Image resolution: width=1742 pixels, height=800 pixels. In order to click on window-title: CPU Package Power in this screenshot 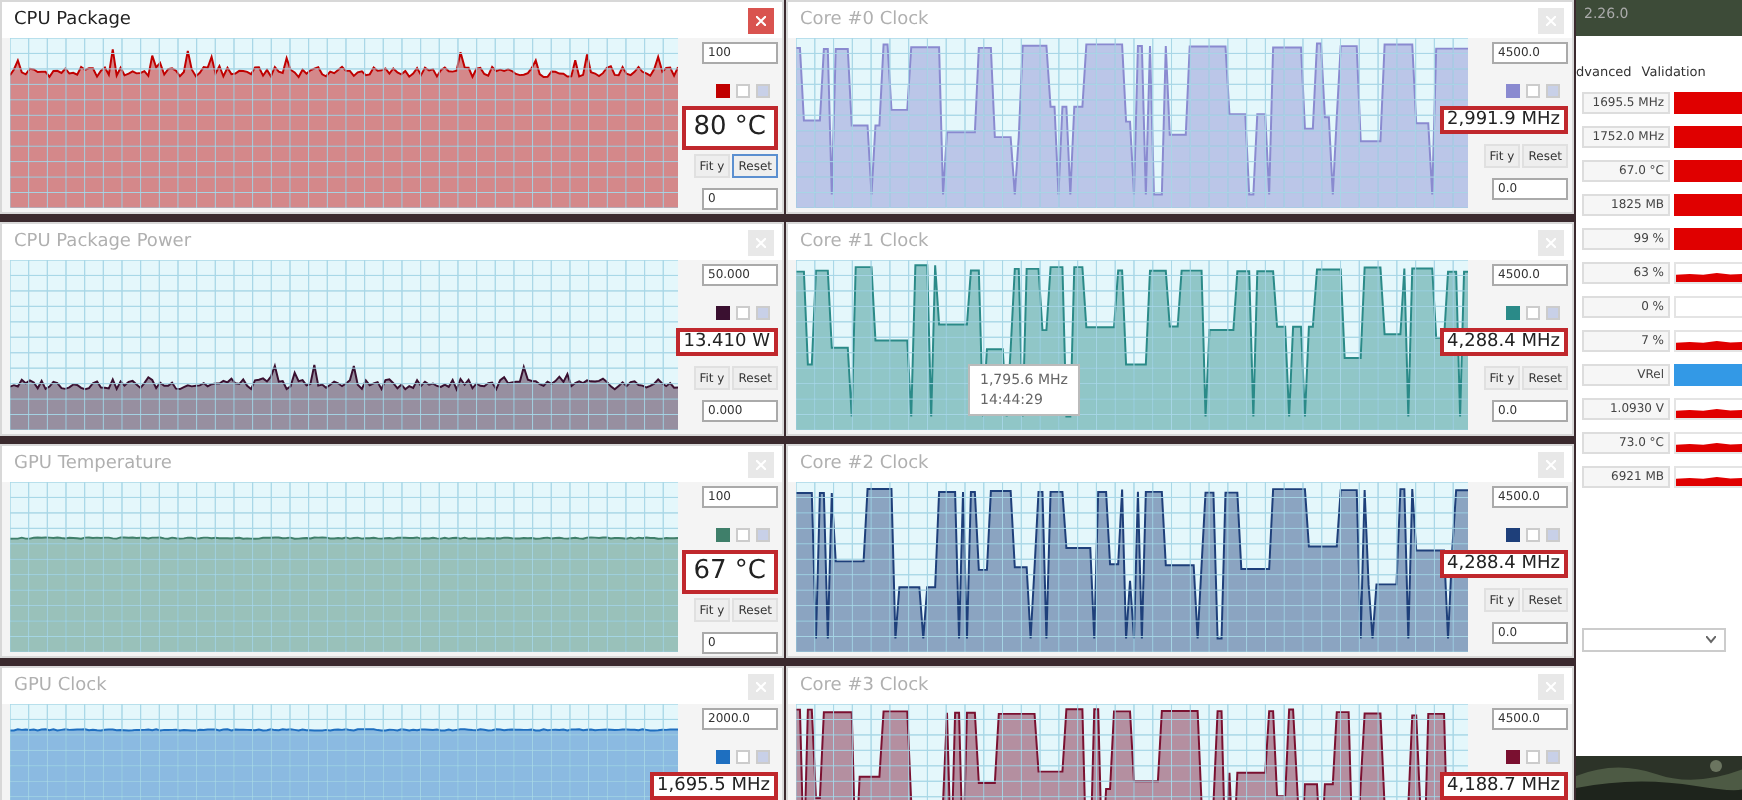, I will do `click(103, 242)`.